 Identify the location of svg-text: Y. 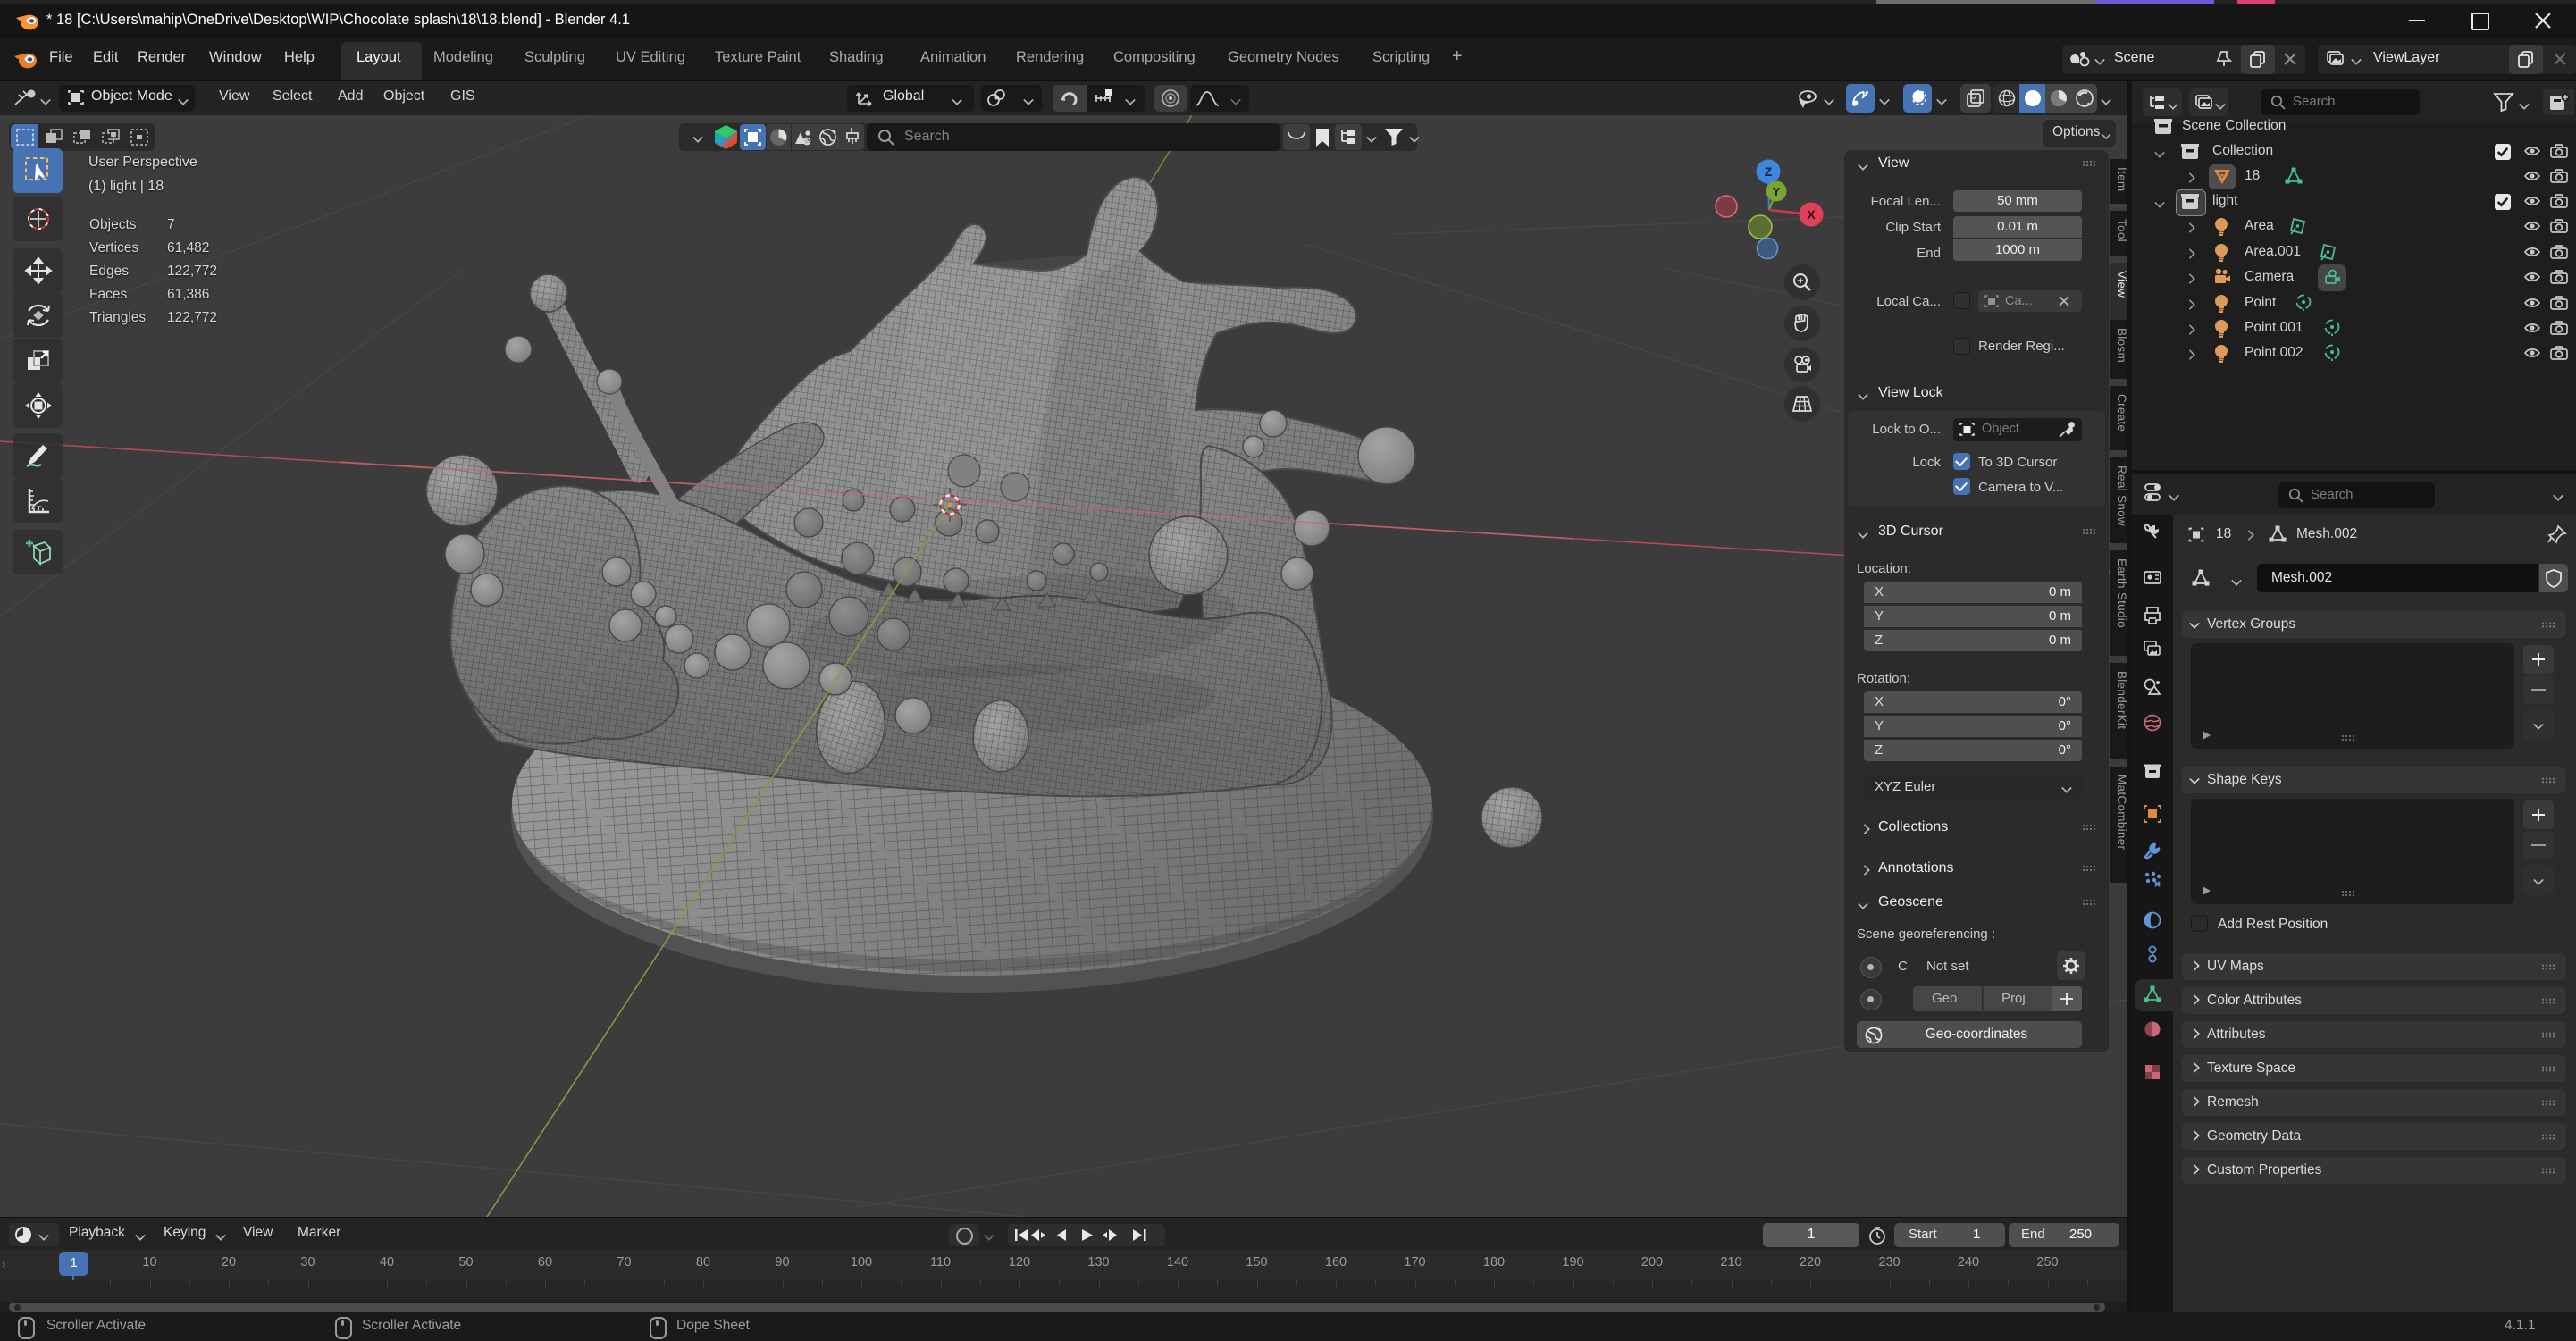
(1777, 192).